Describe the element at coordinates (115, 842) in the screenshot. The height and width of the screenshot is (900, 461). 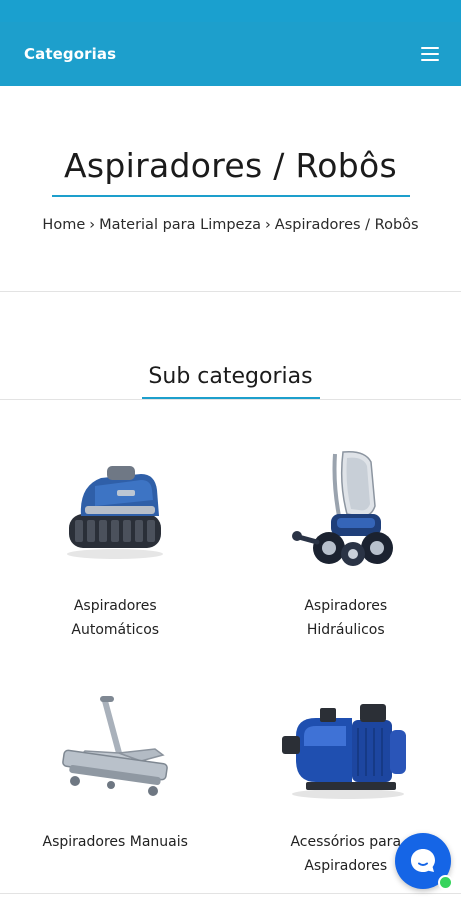
I see `subcategory-label: Aspiradores Manuais` at that location.